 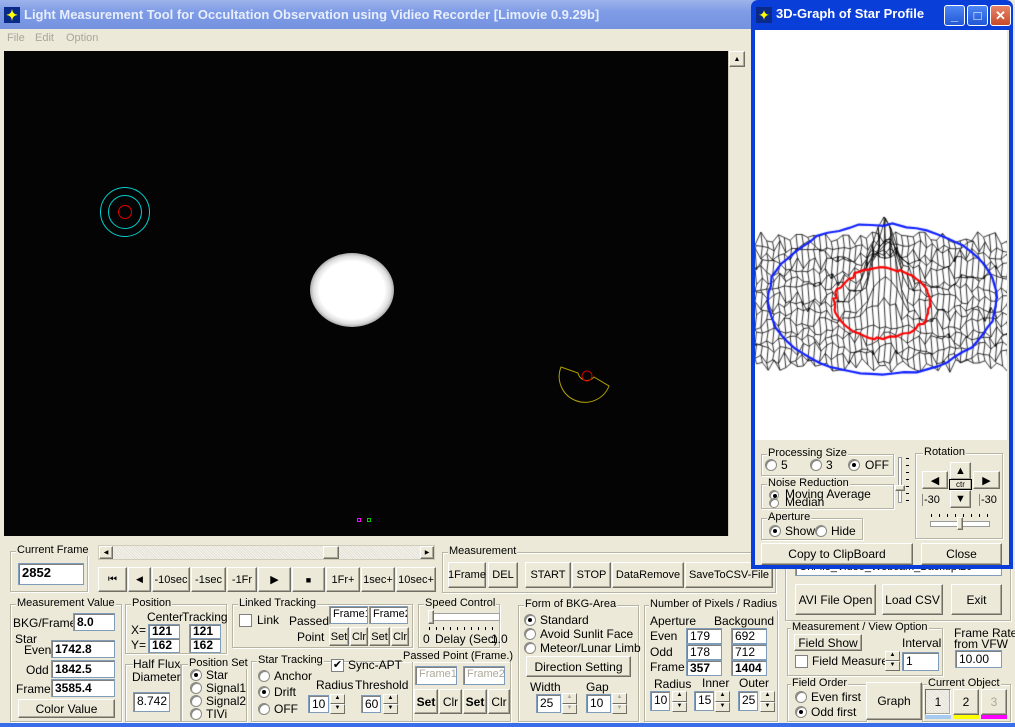 I want to click on passed-clr1-button: Clr, so click(x=450, y=701).